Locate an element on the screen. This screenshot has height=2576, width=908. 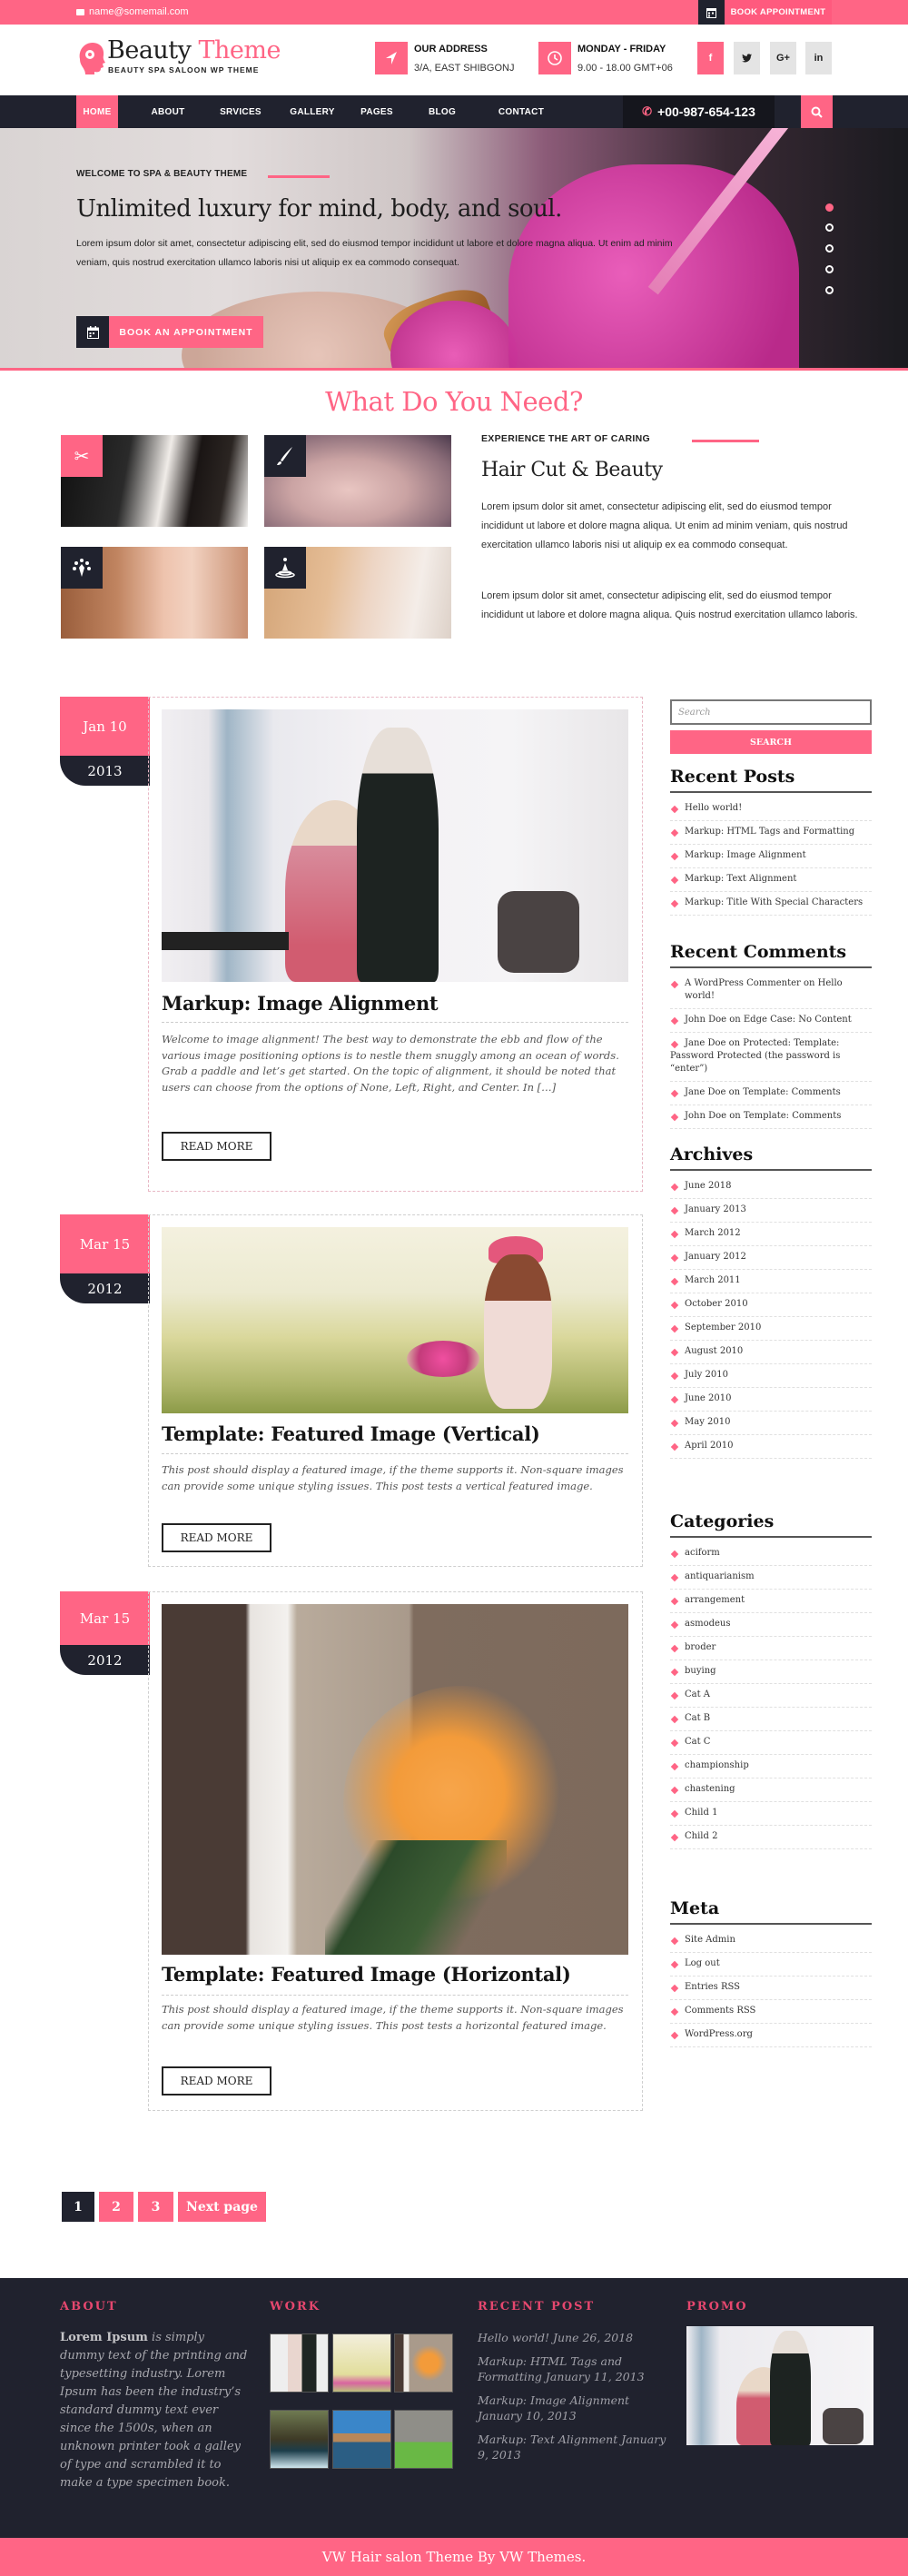
archive-link: March 2011 is located at coordinates (771, 1281).